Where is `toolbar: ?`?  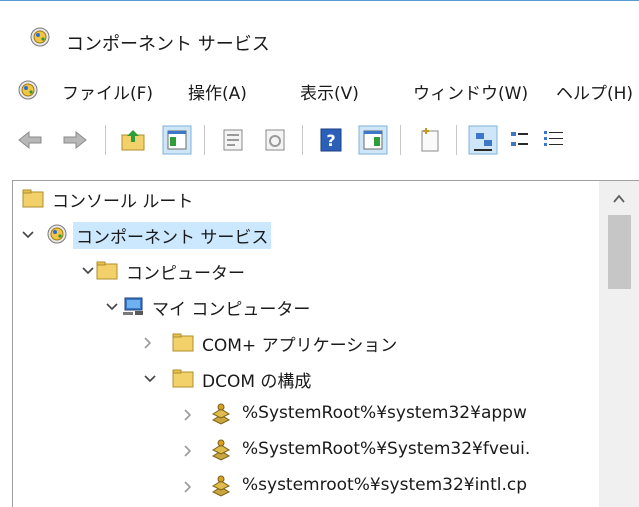 toolbar: ? is located at coordinates (319, 140).